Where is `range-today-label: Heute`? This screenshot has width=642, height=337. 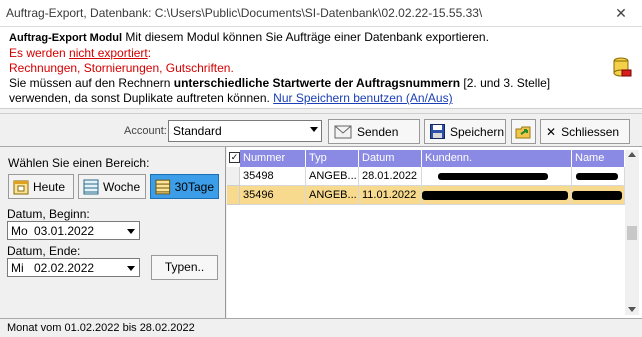 range-today-label: Heute is located at coordinates (49, 186).